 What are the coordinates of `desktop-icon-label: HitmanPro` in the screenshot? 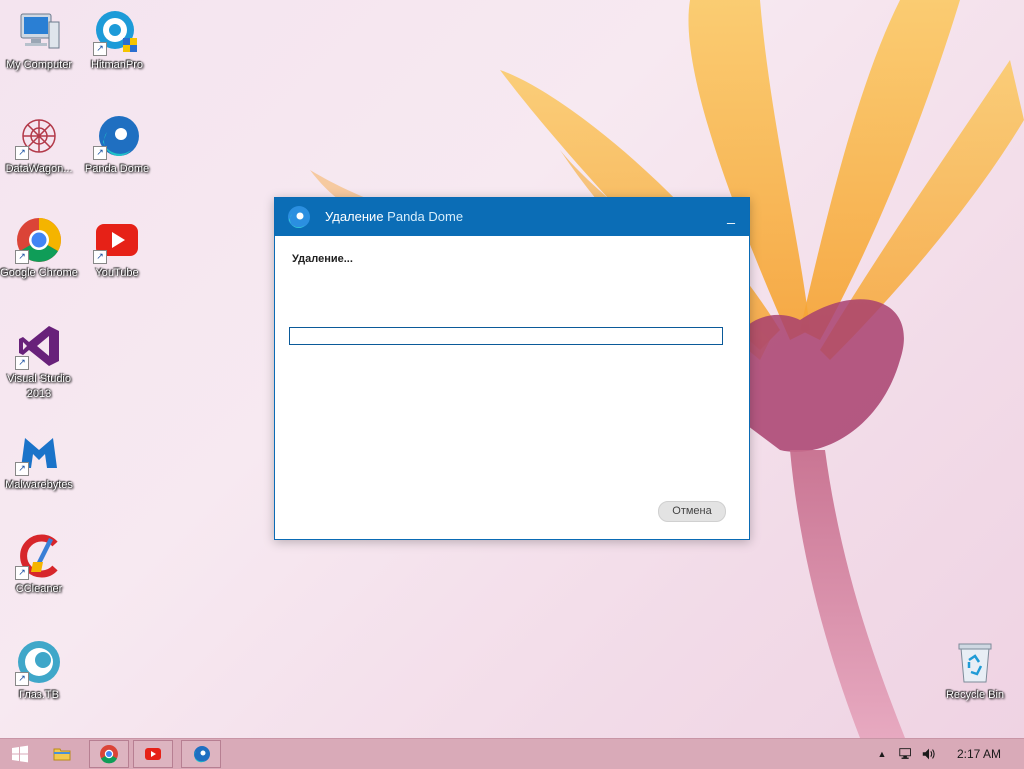 It's located at (117, 65).